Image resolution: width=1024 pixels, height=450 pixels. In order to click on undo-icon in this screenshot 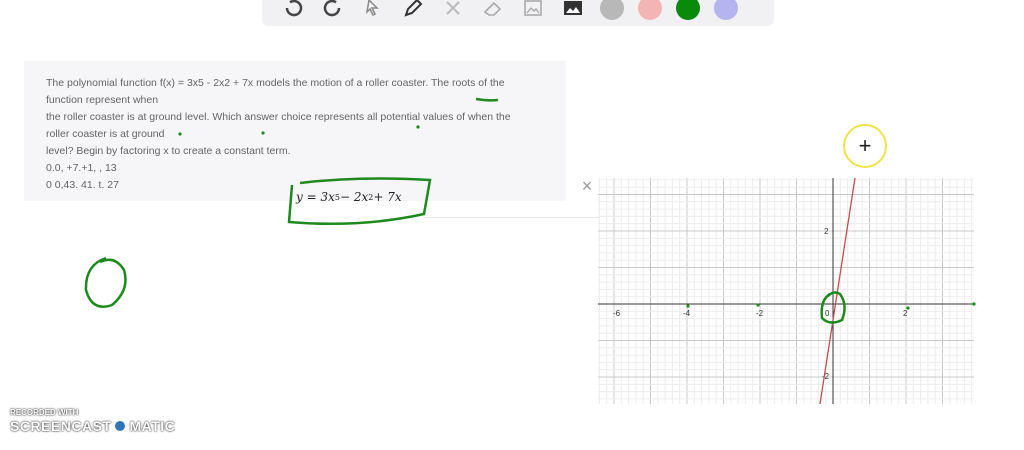, I will do `click(293, 10)`.